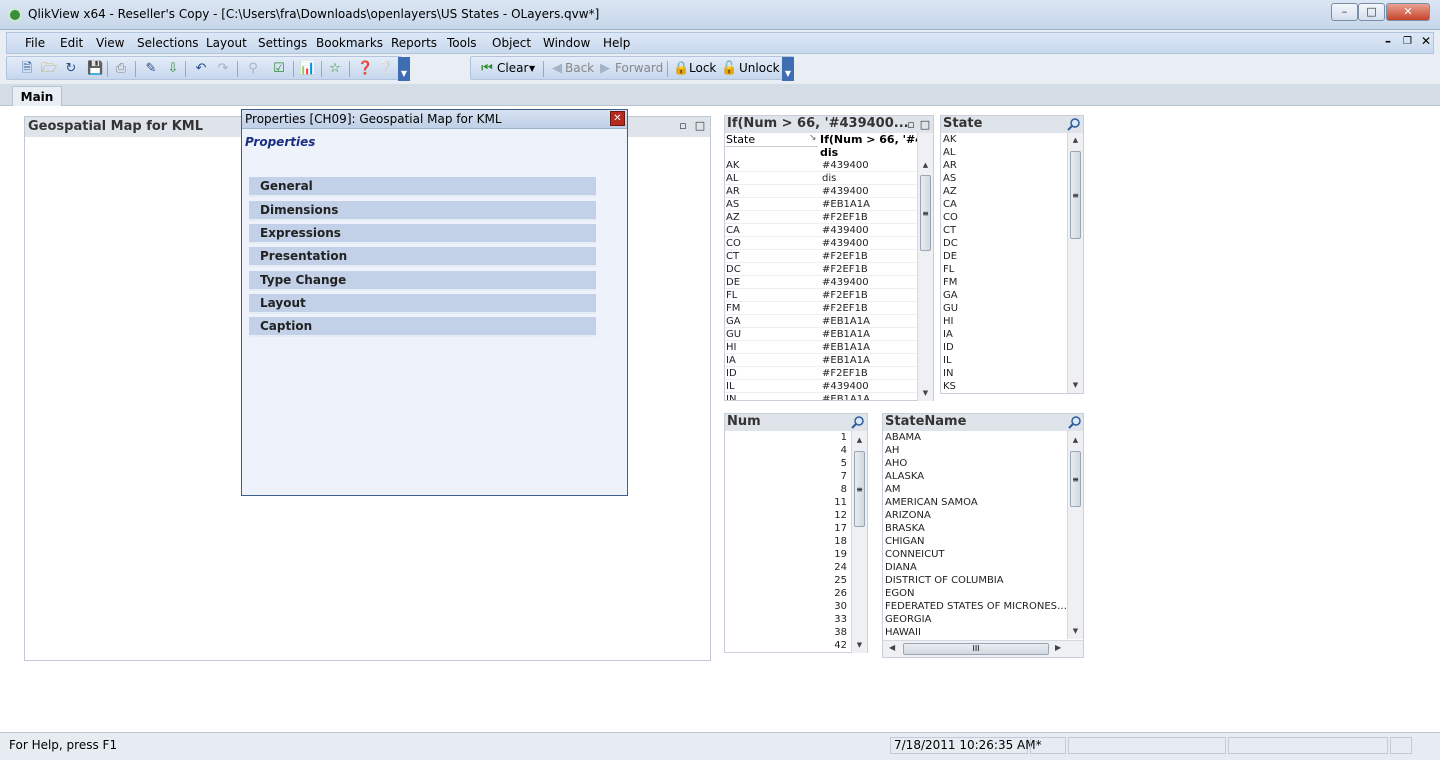 The width and height of the screenshot is (1440, 760). I want to click on list-item: 24, so click(787, 567).